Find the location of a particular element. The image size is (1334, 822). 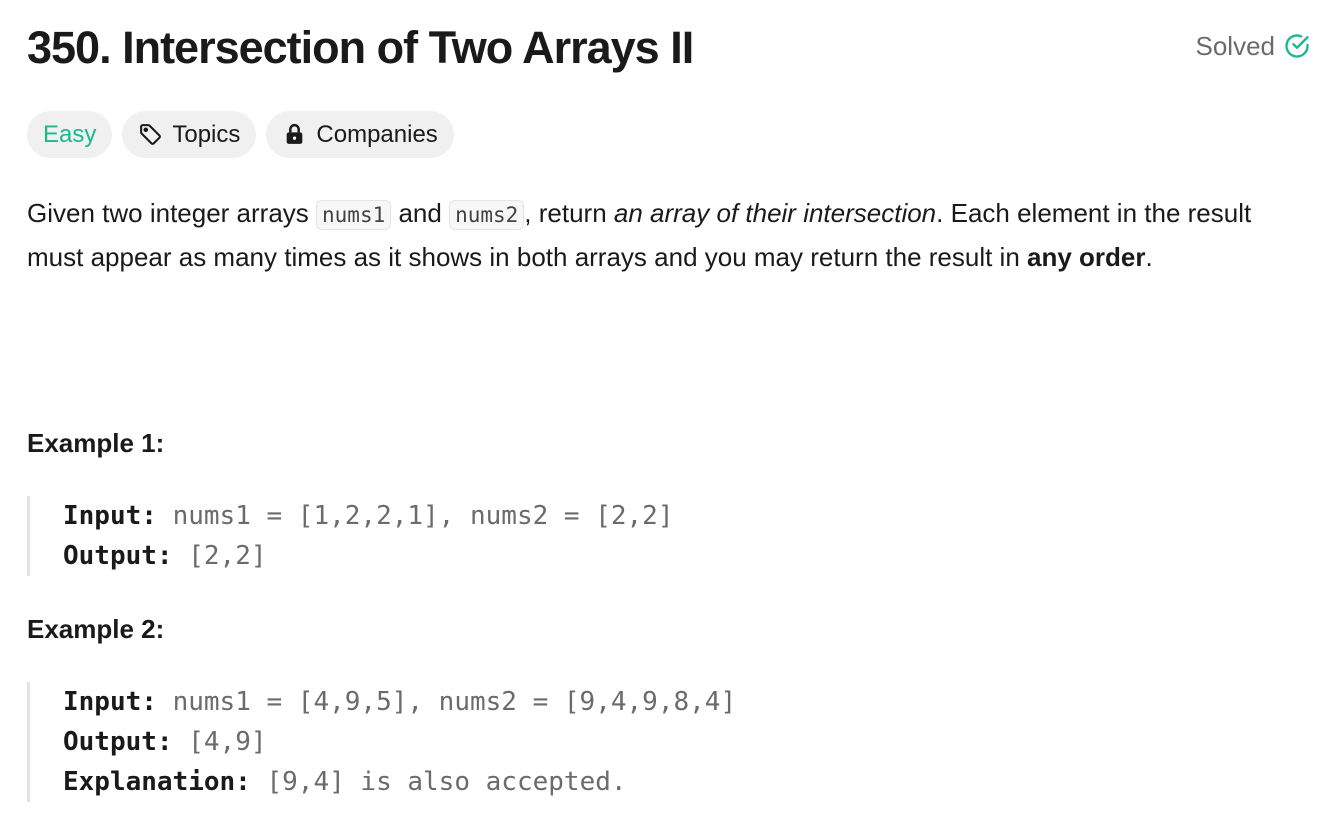

topics-button: Topics is located at coordinates (189, 134).